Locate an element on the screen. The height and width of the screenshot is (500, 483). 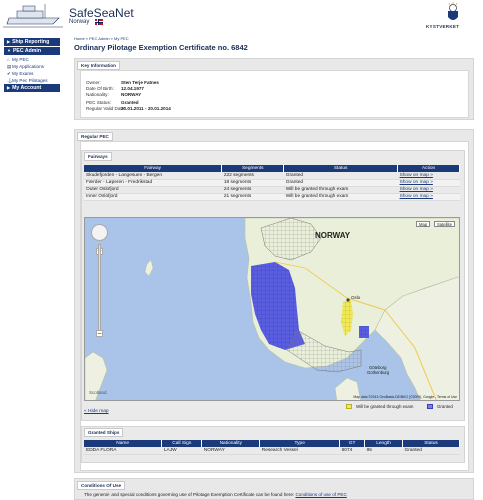
col-segments: Segments is located at coordinates (253, 168).